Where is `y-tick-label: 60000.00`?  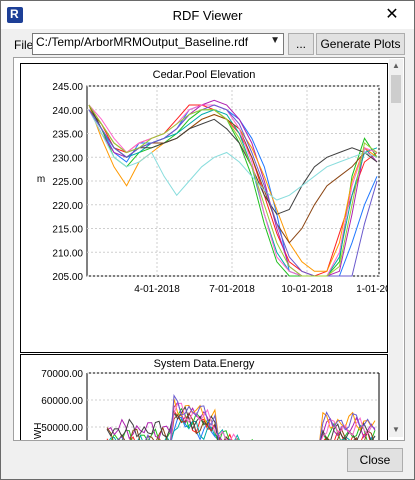 y-tick-label: 60000.00 is located at coordinates (62, 401).